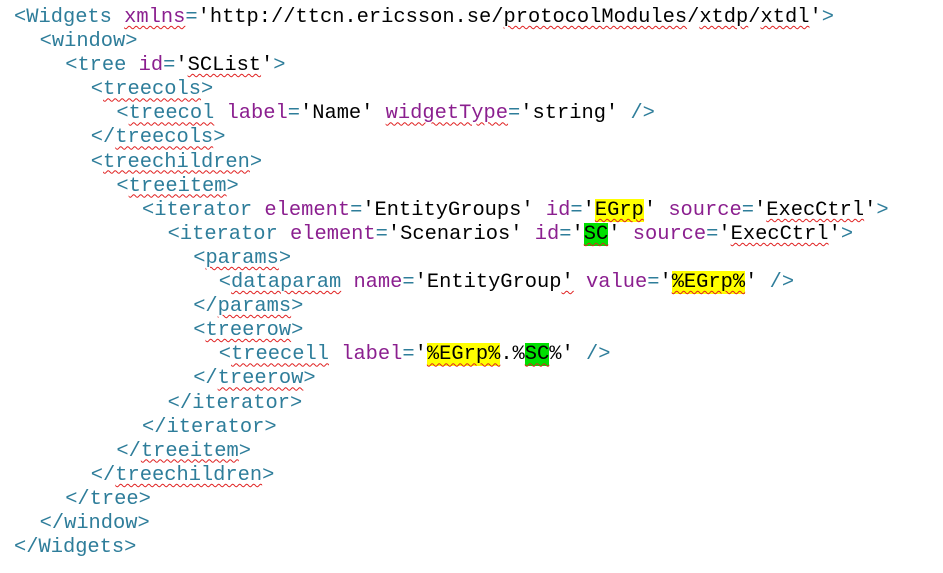 This screenshot has height=573, width=943. Describe the element at coordinates (569, 114) in the screenshot. I see `code-attribute-value: 'string'` at that location.